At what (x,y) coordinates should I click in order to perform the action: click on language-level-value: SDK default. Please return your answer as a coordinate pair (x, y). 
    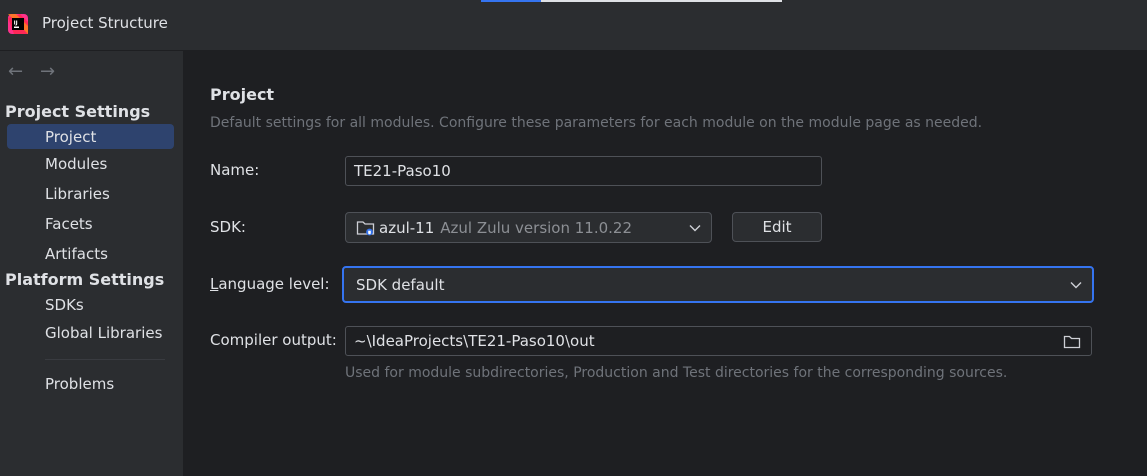
    Looking at the image, I should click on (400, 284).